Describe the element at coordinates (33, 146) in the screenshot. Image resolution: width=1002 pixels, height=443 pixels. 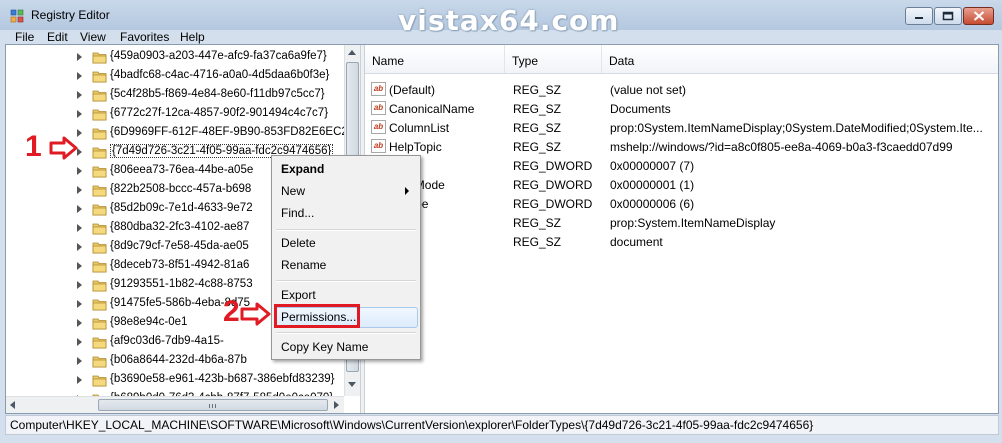
I see `step-1-label: 1` at that location.